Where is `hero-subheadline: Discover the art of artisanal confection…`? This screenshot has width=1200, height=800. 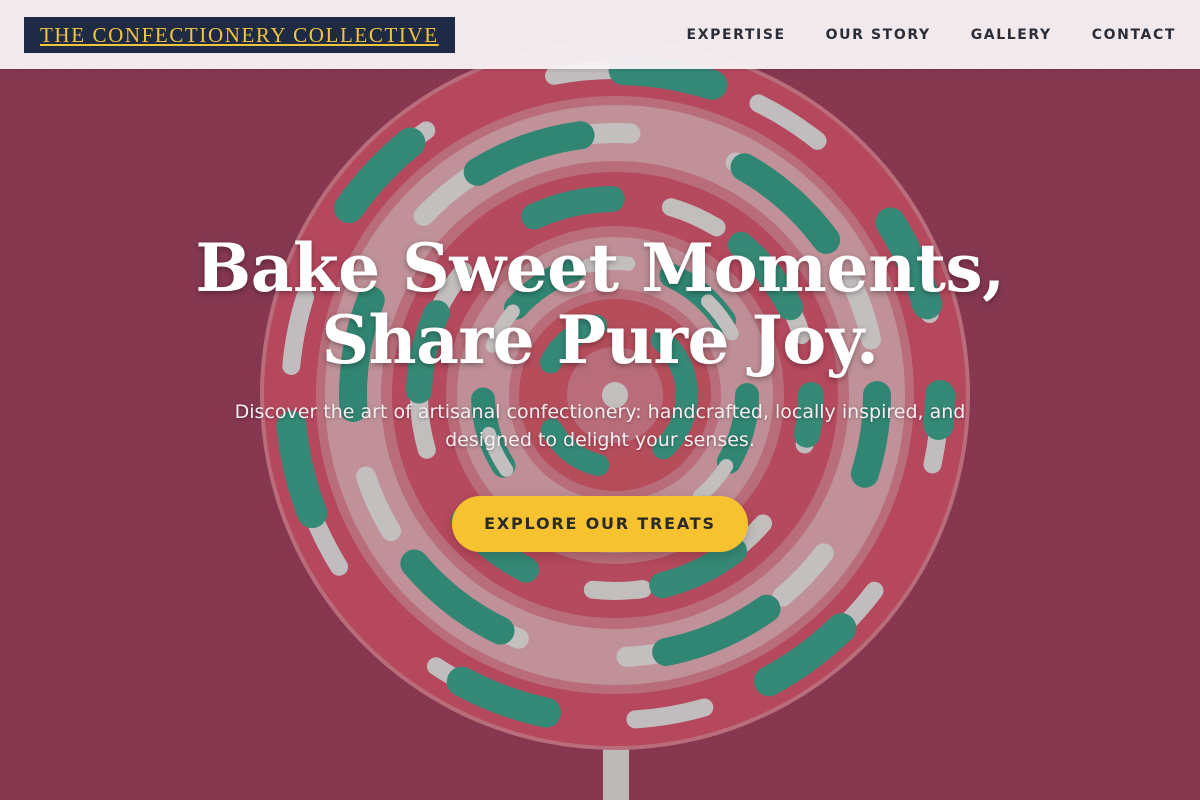
hero-subheadline: Discover the art of artisanal confection… is located at coordinates (600, 426).